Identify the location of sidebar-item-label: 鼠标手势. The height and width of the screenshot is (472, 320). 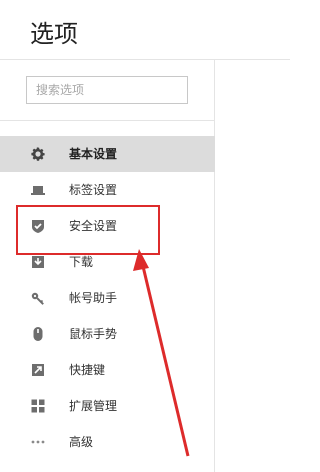
(93, 334).